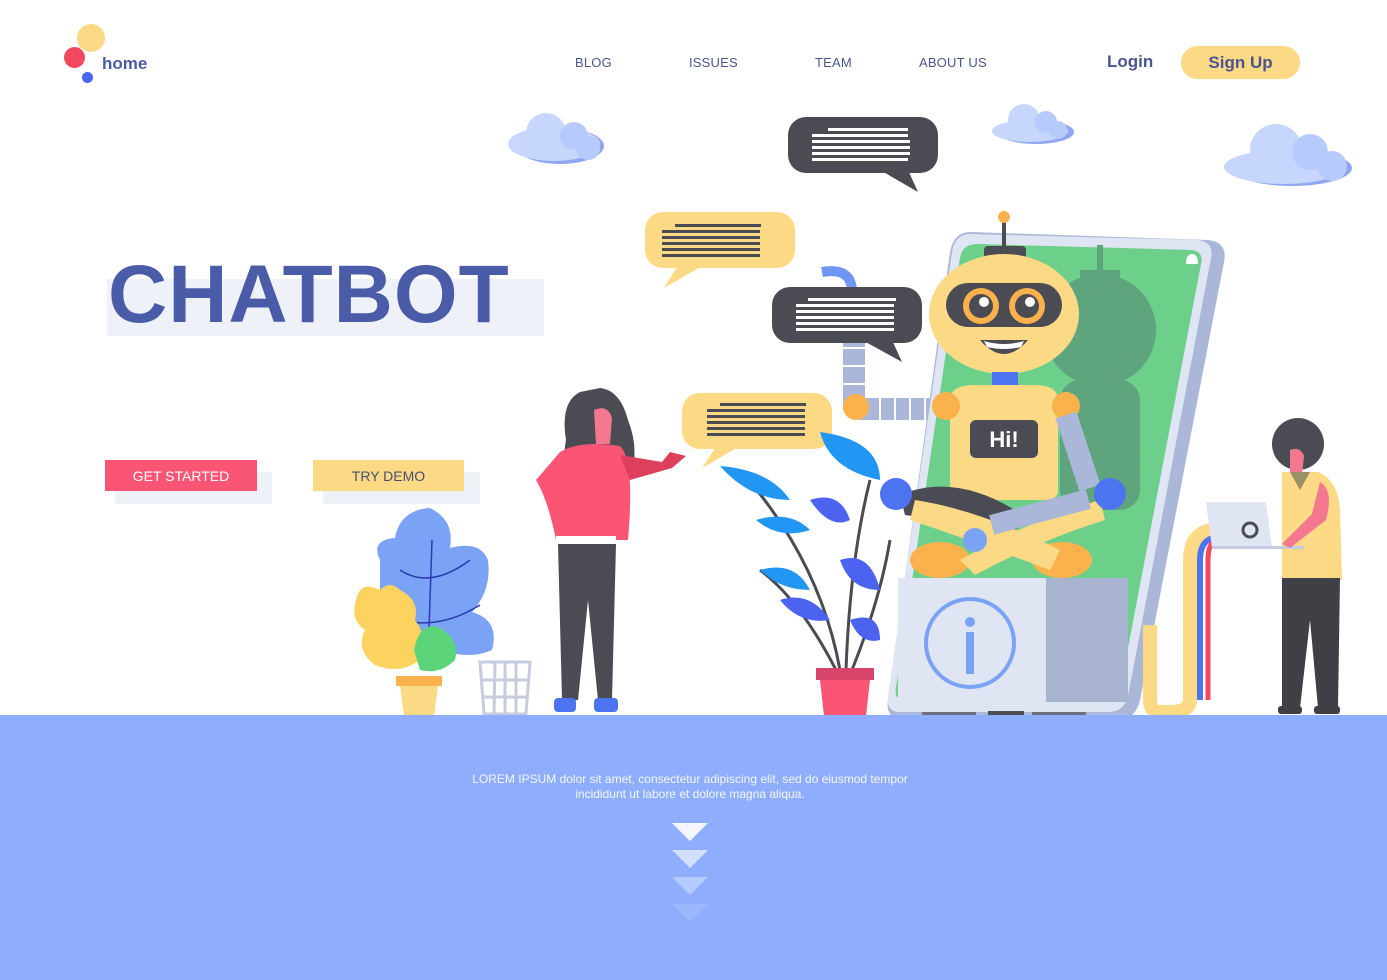 The width and height of the screenshot is (1387, 980). I want to click on scroll-down-indicator, so click(690, 877).